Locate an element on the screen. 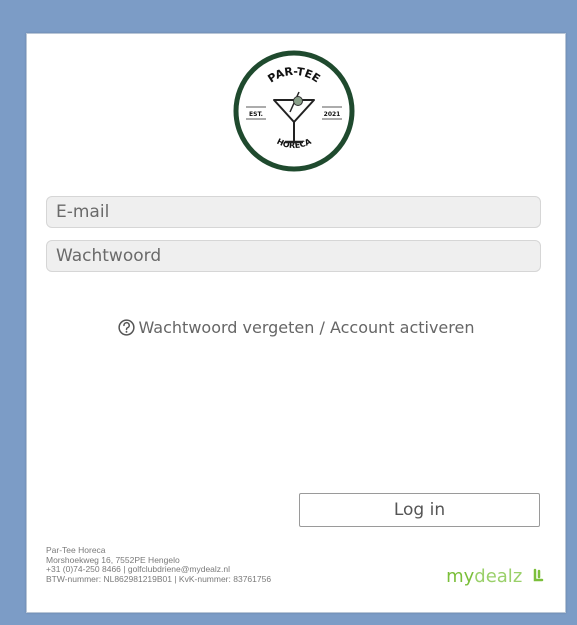 This screenshot has height=625, width=577. forgot-password-label: Wachtwoord vergeten / Account activeren is located at coordinates (306, 327).